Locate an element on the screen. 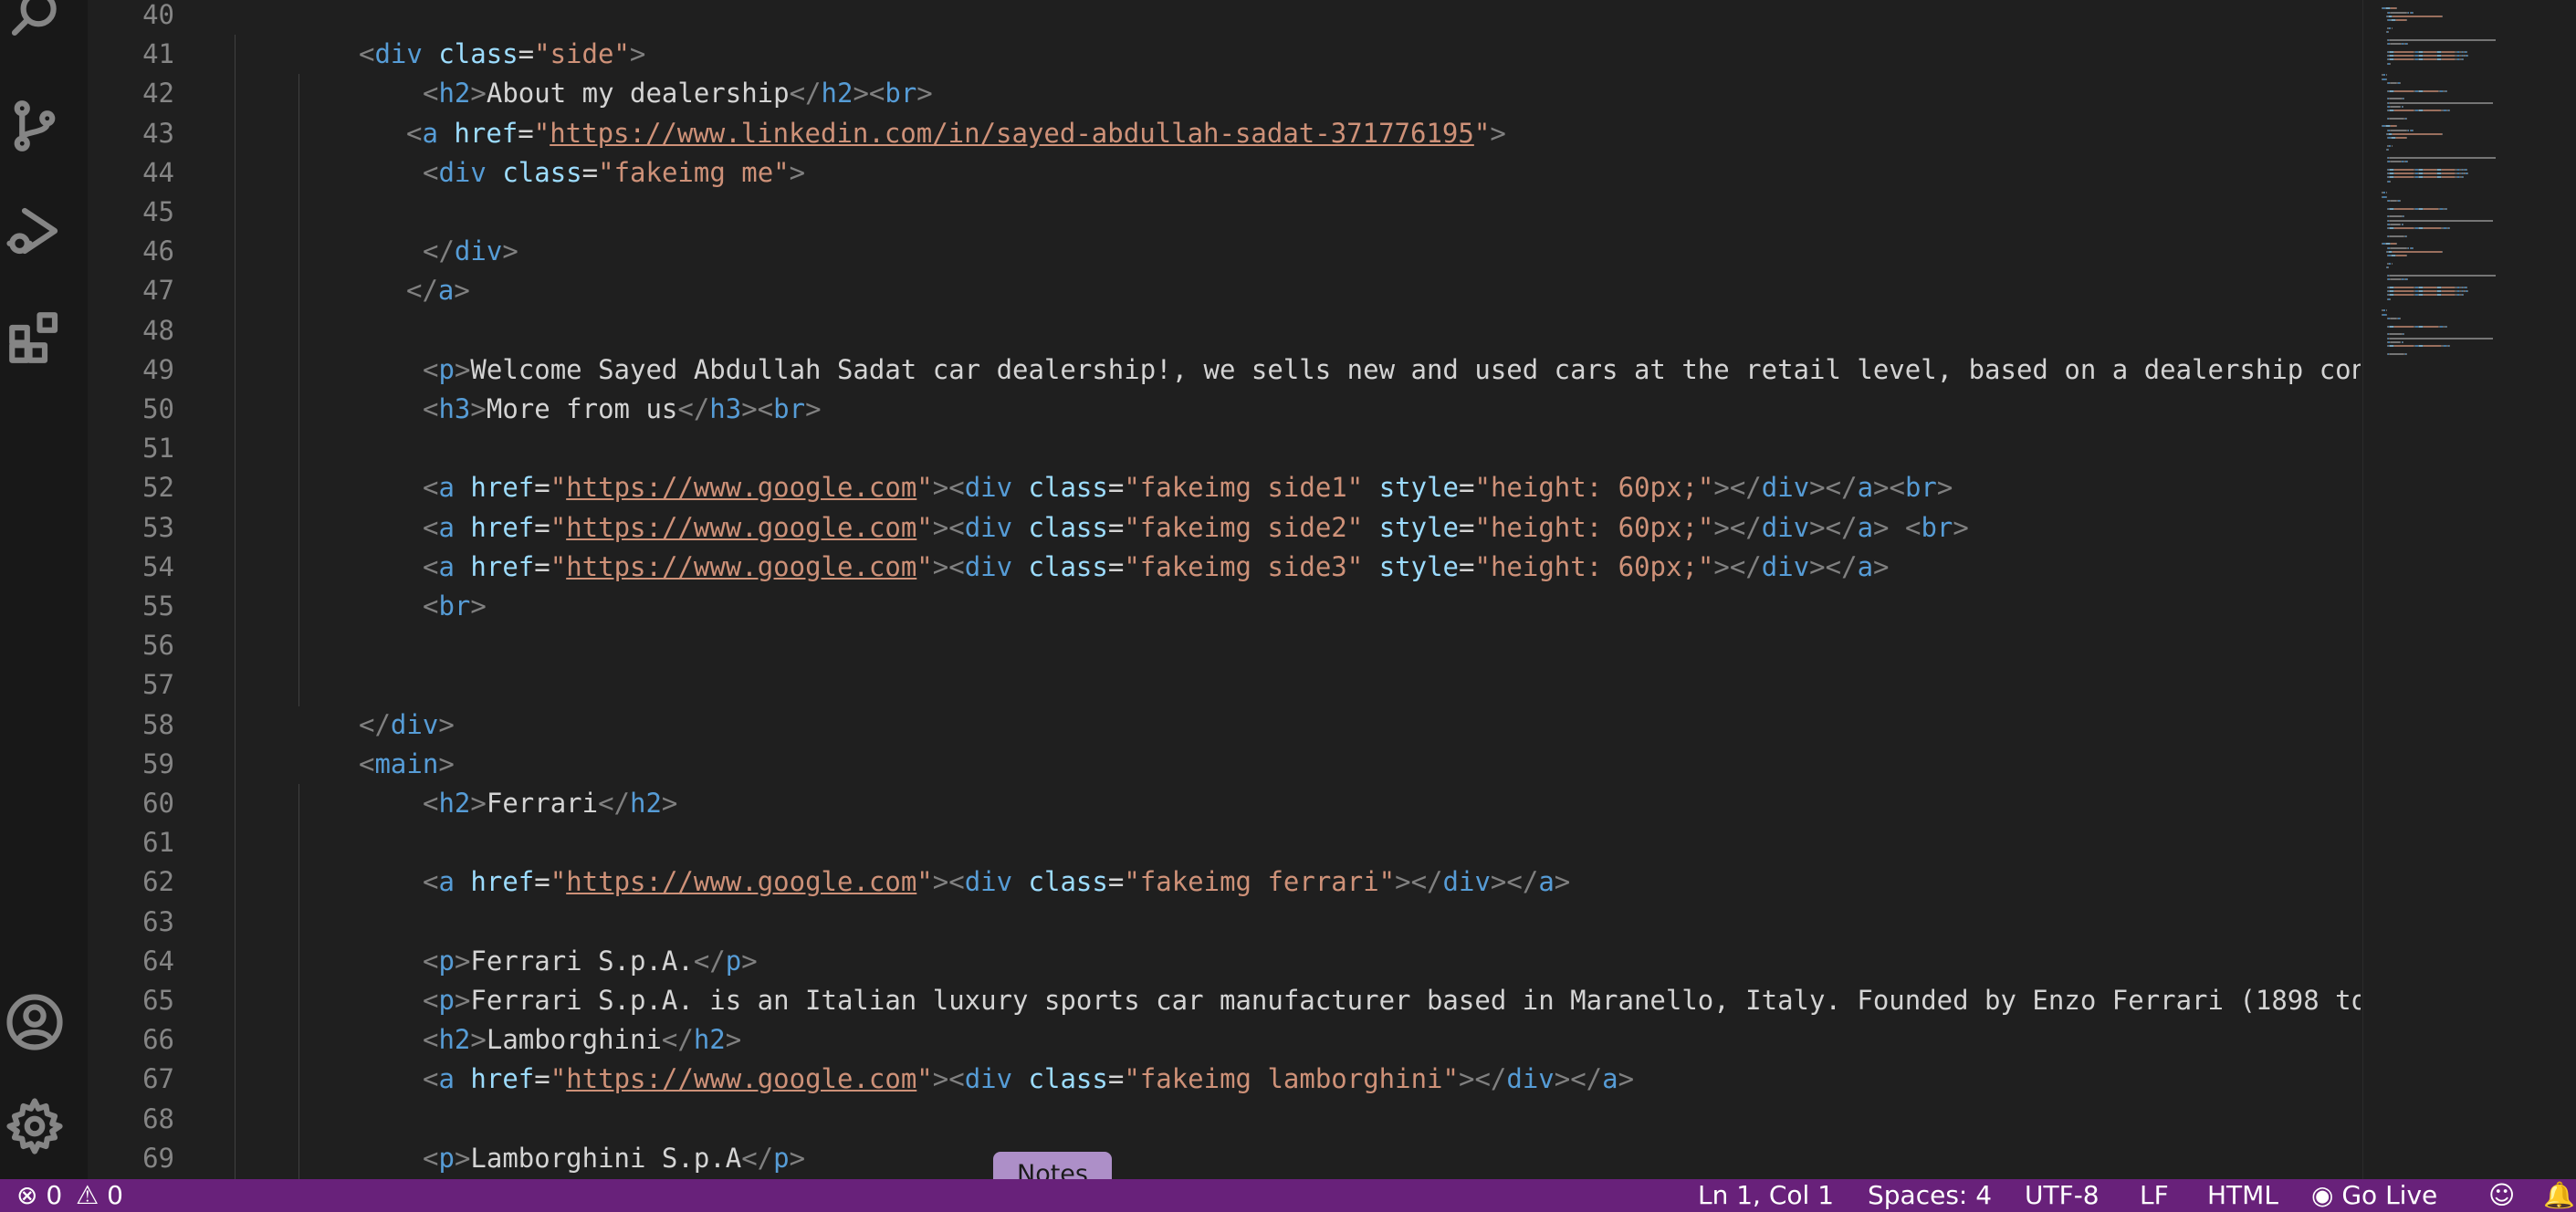 The image size is (2576, 1212). code-line: <h3>More from us</h3><br> is located at coordinates (623, 409).